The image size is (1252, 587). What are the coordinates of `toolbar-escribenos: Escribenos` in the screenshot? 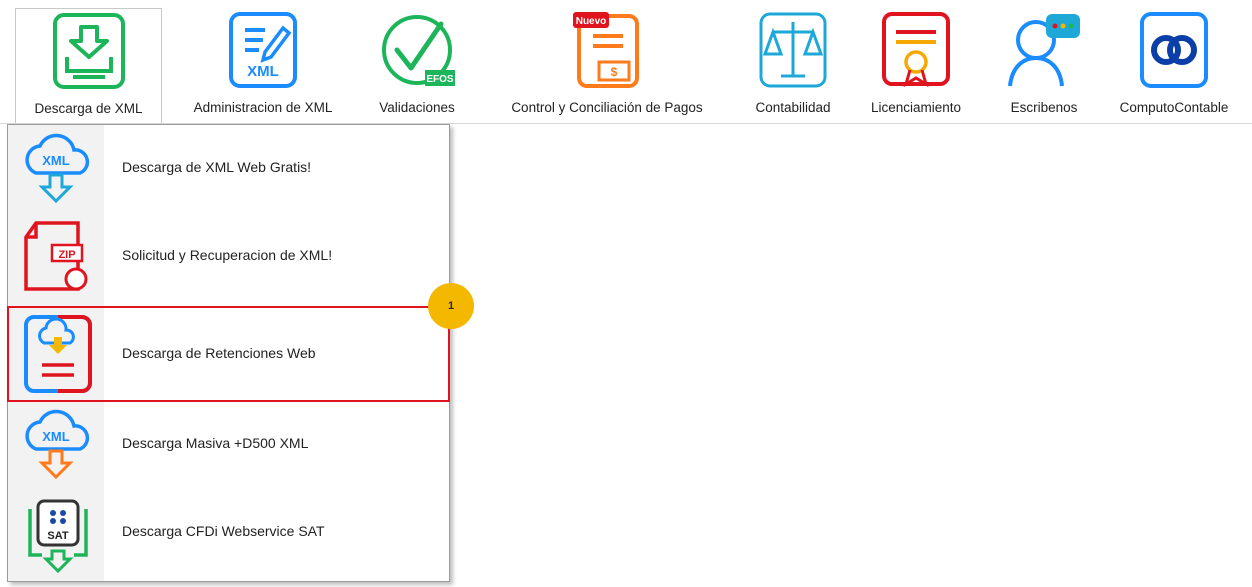 It's located at (1044, 62).